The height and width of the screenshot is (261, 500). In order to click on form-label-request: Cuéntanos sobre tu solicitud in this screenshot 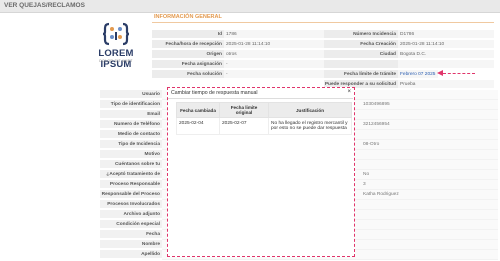, I will do `click(131, 168)`.